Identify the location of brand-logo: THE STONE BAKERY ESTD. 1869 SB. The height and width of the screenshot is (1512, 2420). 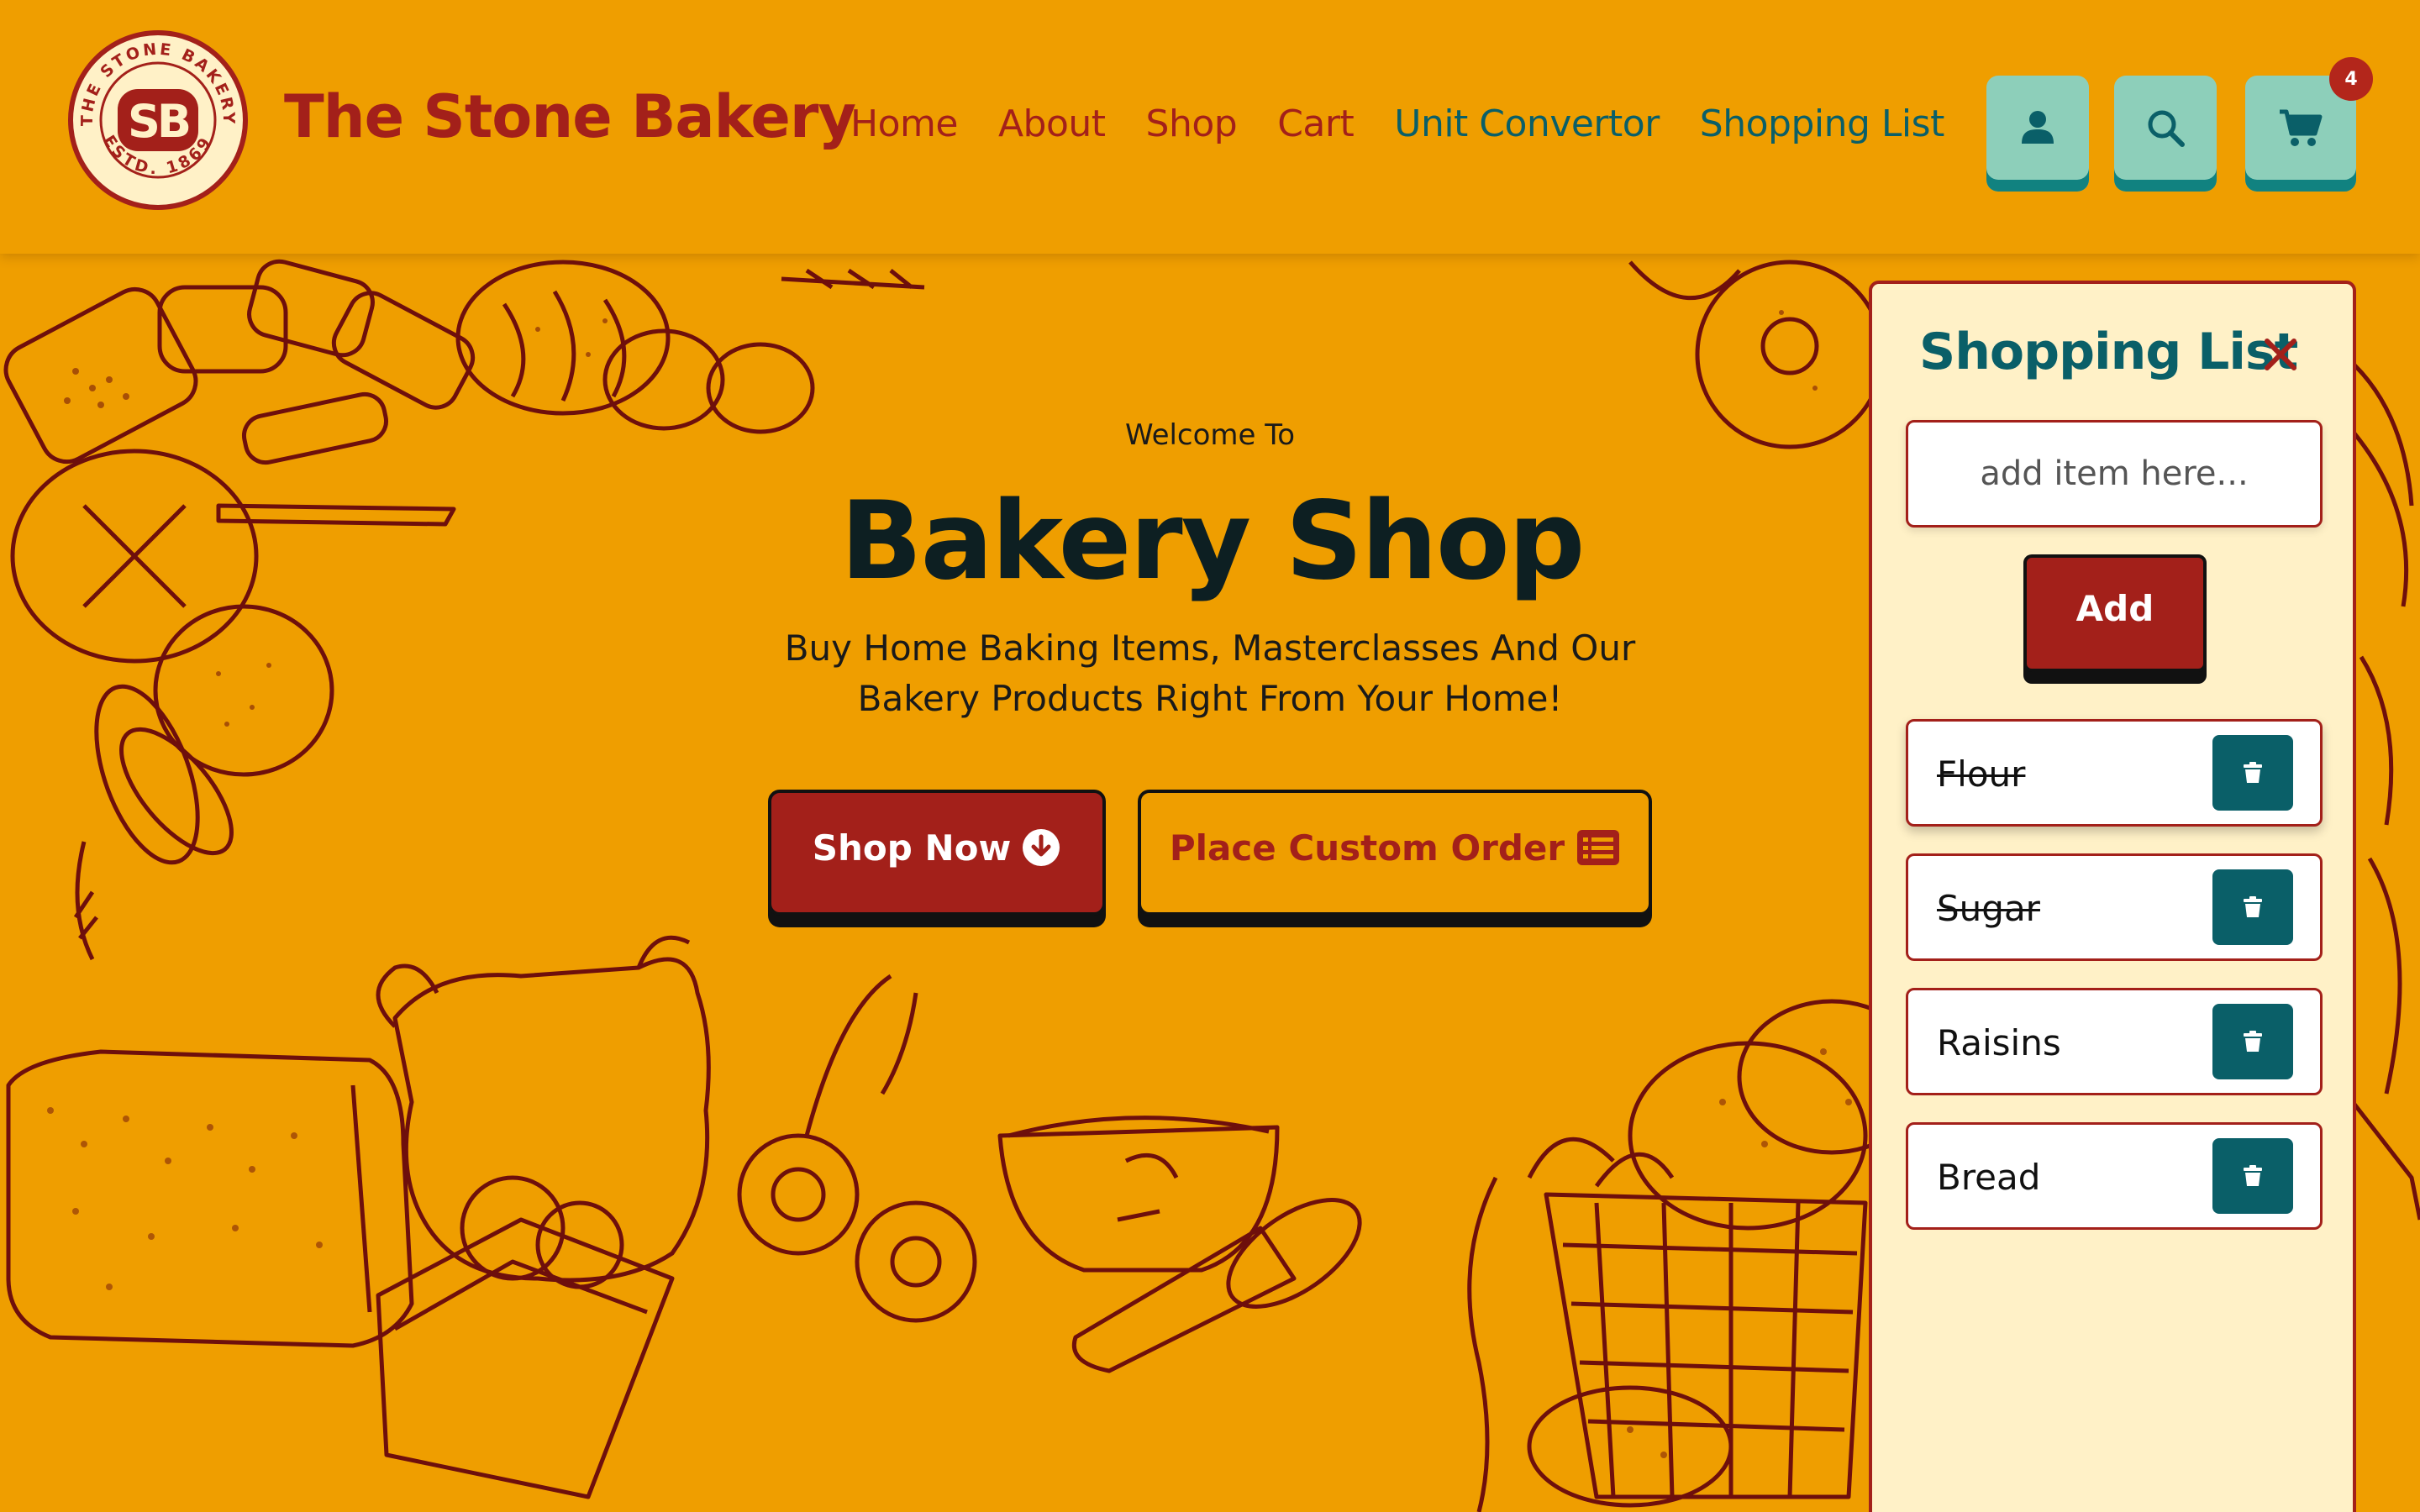
(158, 120).